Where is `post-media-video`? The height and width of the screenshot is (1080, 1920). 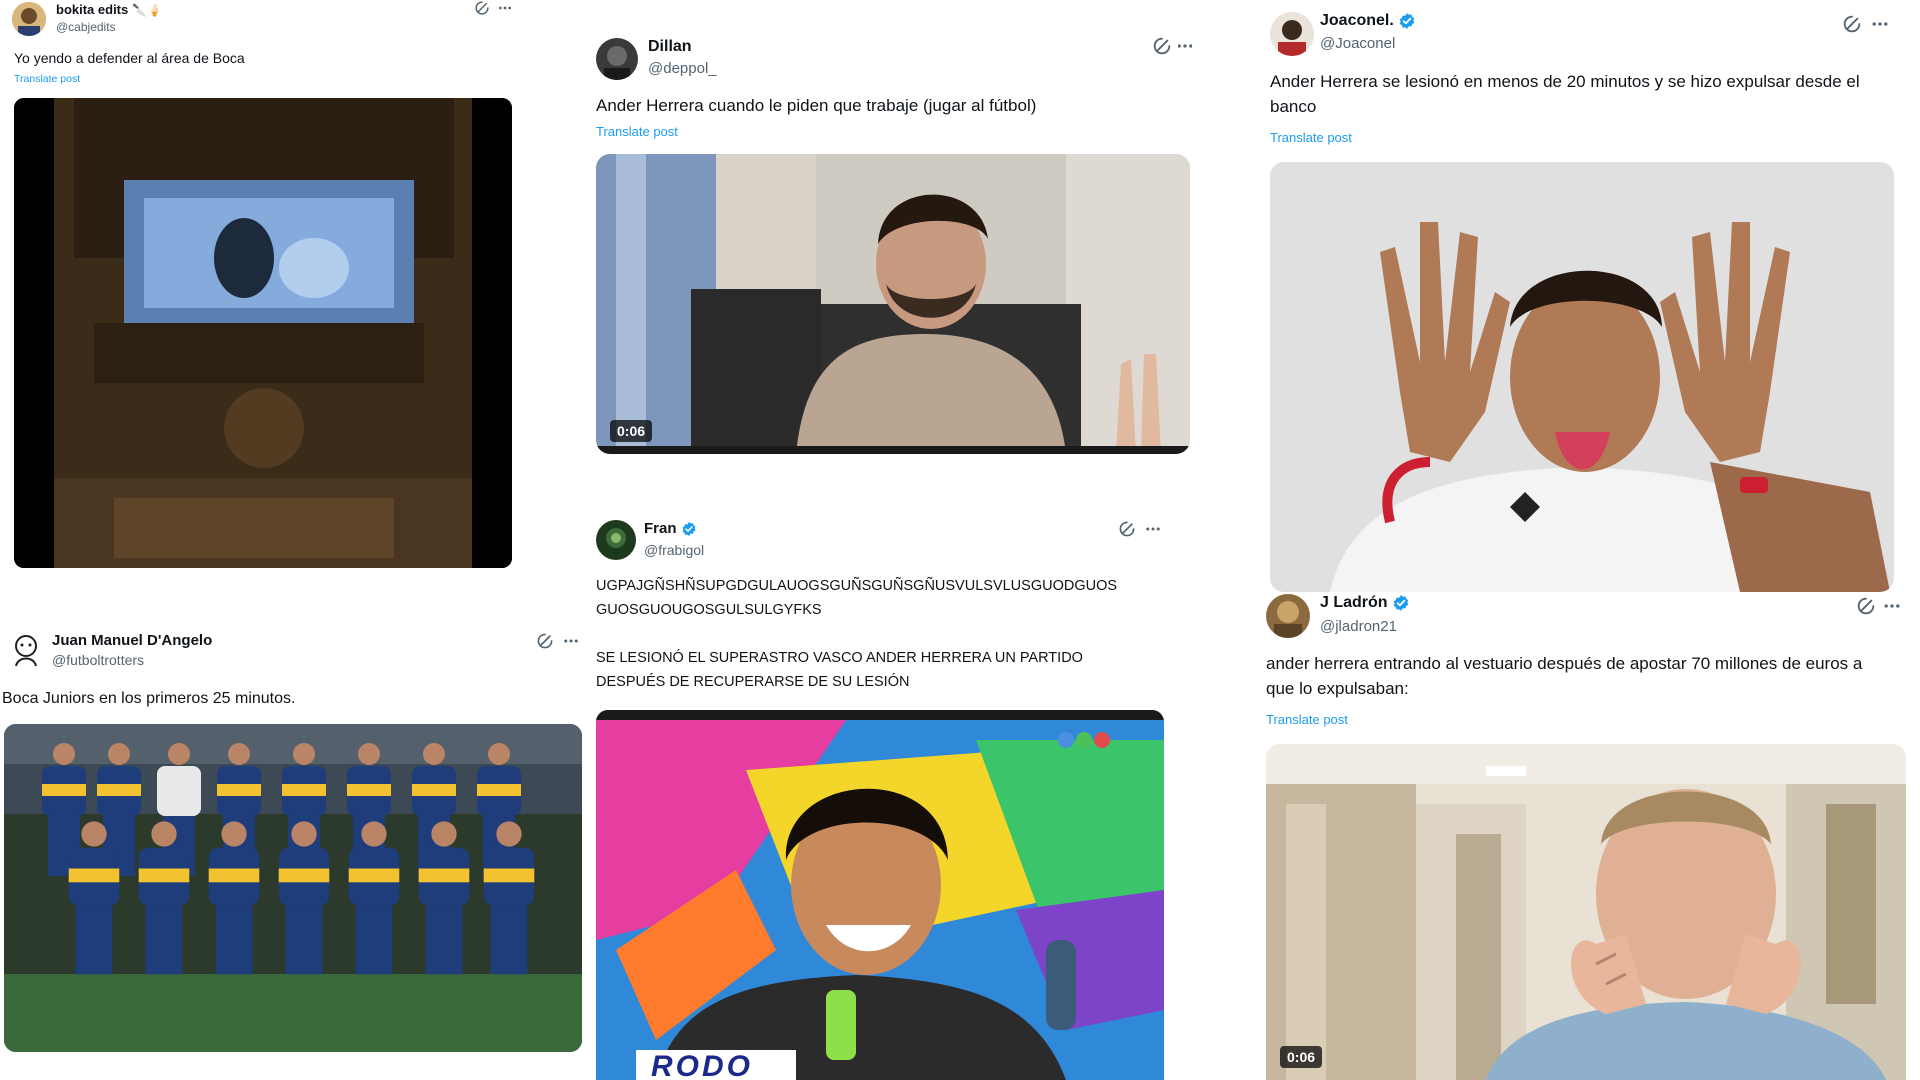
post-media-video is located at coordinates (263, 333).